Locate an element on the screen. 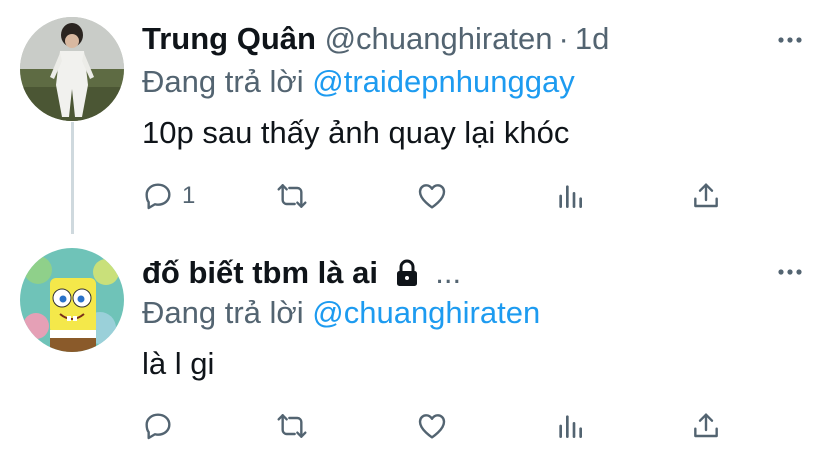 This screenshot has height=457, width=828. timestamp: 1d is located at coordinates (592, 38).